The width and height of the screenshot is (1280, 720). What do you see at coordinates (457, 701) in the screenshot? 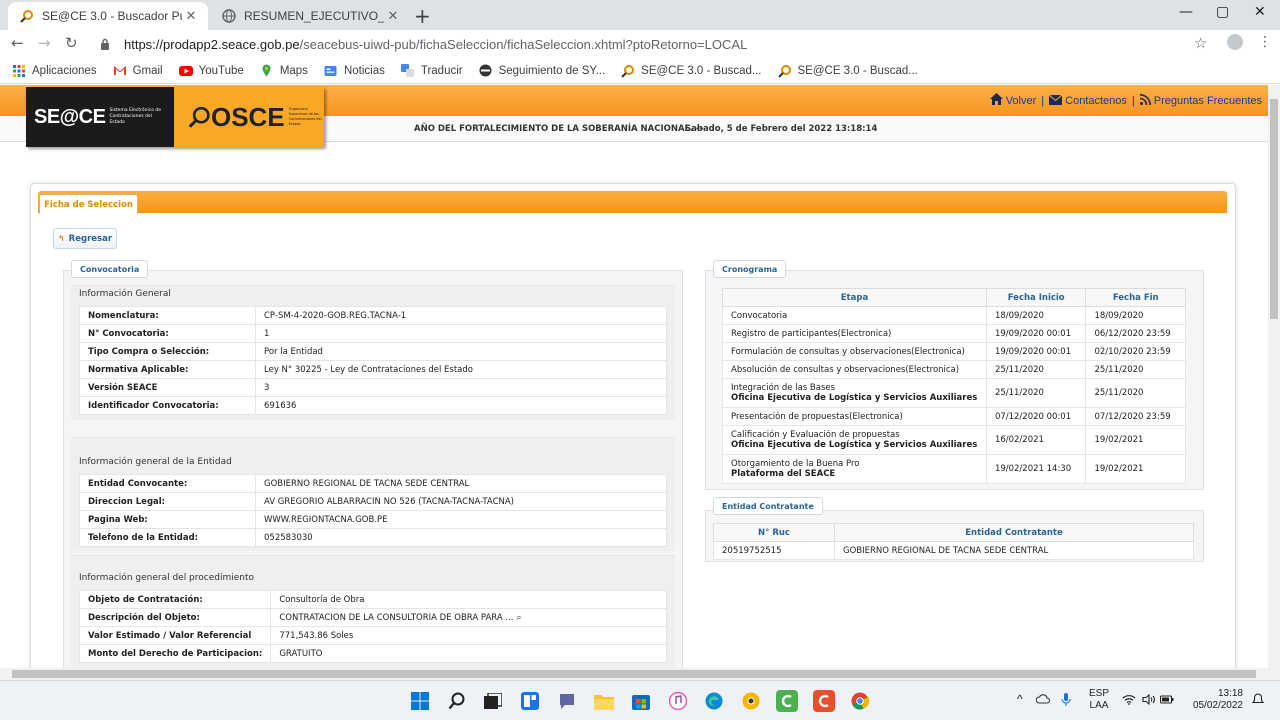
I see `search-icon` at bounding box center [457, 701].